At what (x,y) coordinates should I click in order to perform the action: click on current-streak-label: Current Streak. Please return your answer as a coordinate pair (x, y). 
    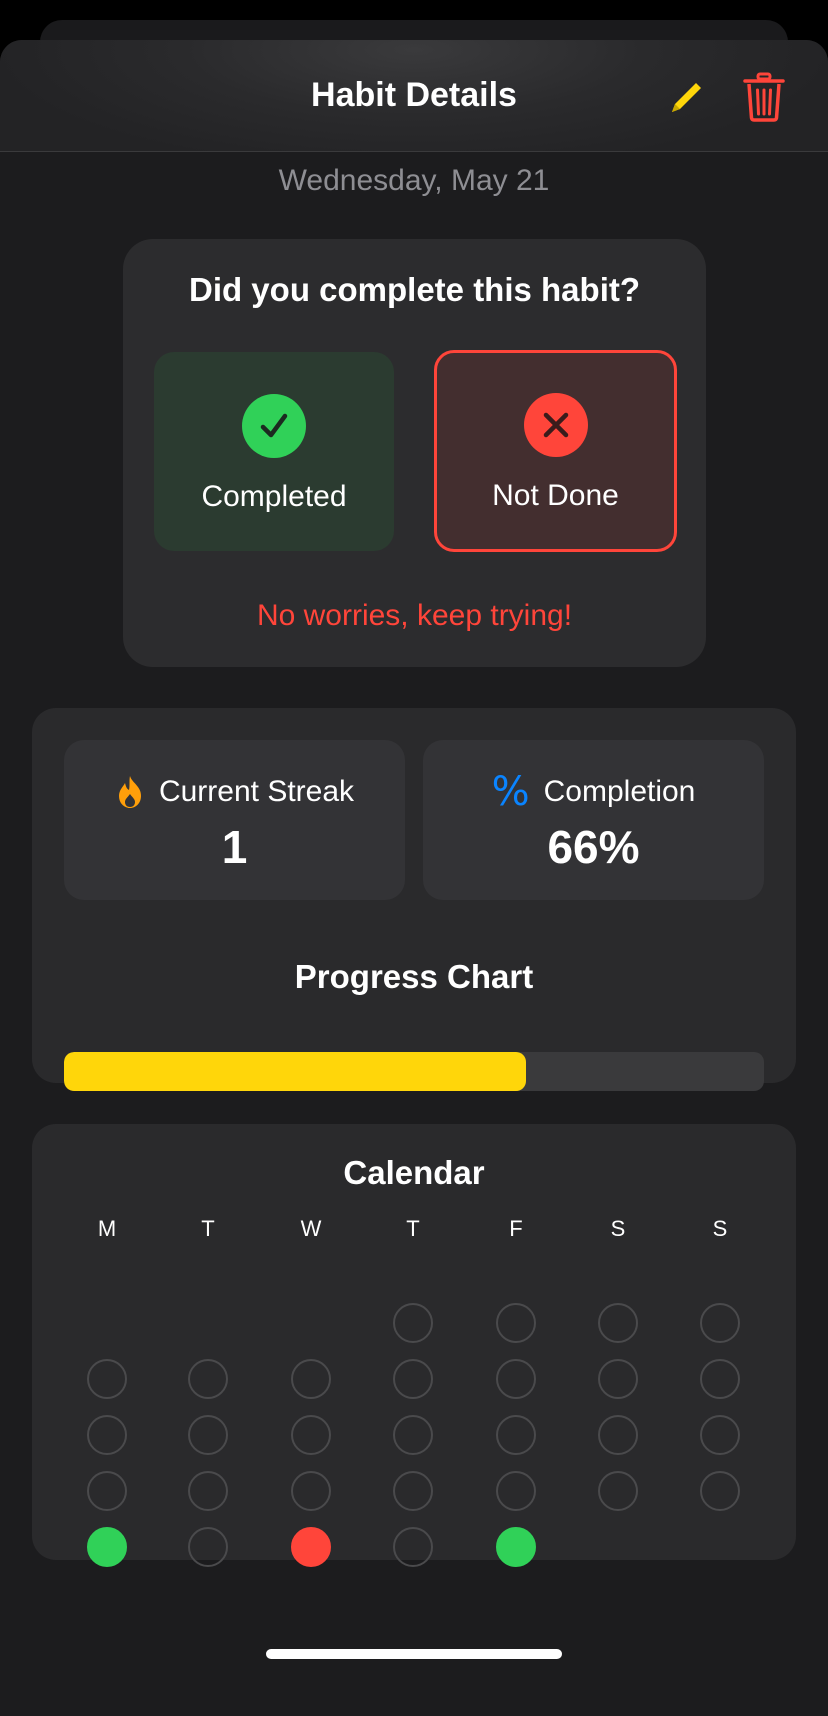
    Looking at the image, I should click on (256, 791).